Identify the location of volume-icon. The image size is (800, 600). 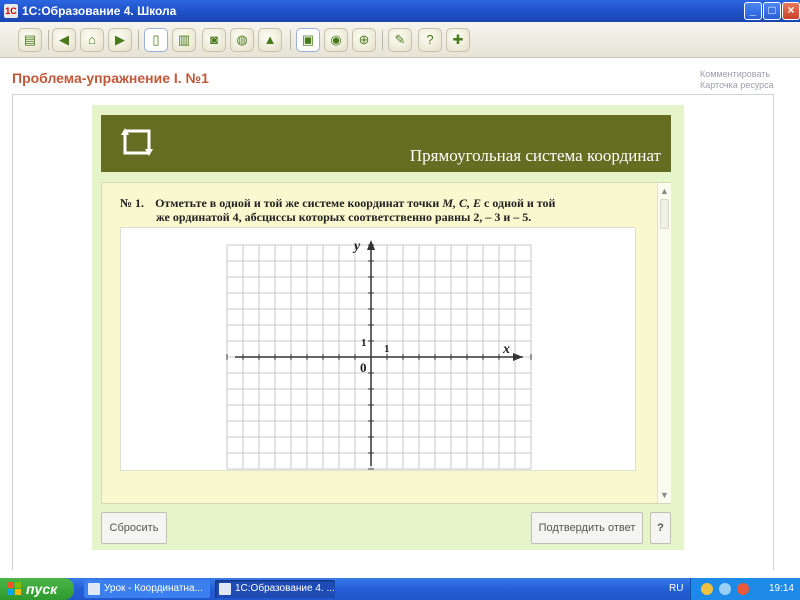
(707, 589).